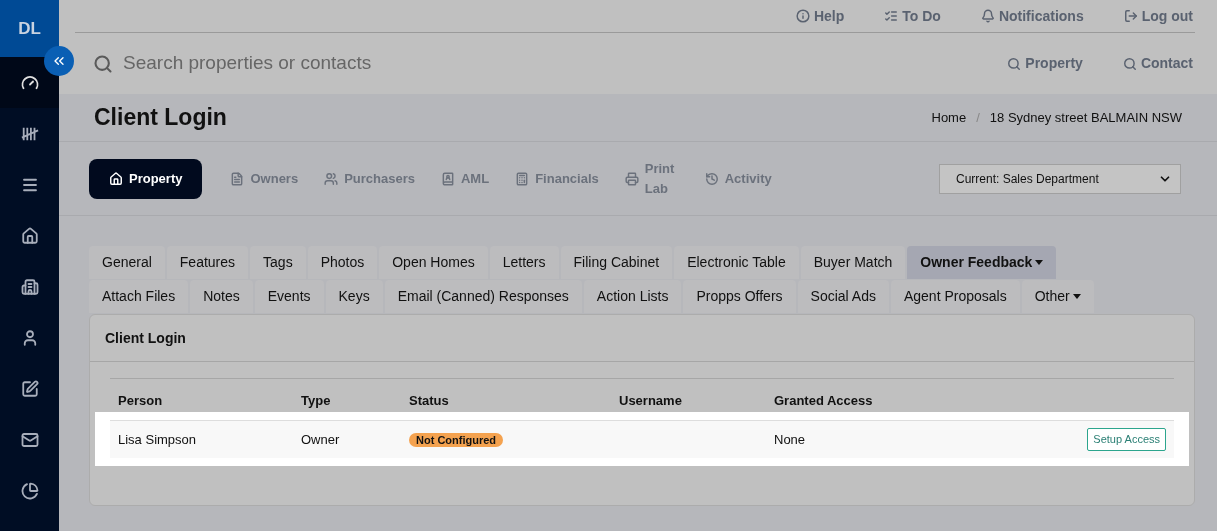 This screenshot has height=531, width=1217. What do you see at coordinates (982, 262) in the screenshot?
I see `sub-tab: Owner Feedback` at bounding box center [982, 262].